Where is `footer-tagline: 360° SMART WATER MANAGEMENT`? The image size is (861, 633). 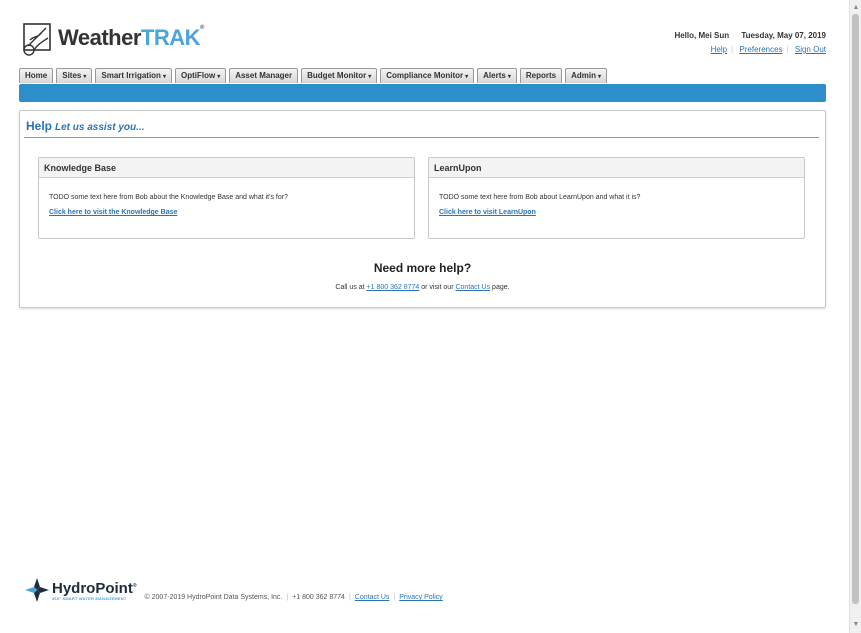
footer-tagline: 360° SMART WATER MANAGEMENT is located at coordinates (89, 598).